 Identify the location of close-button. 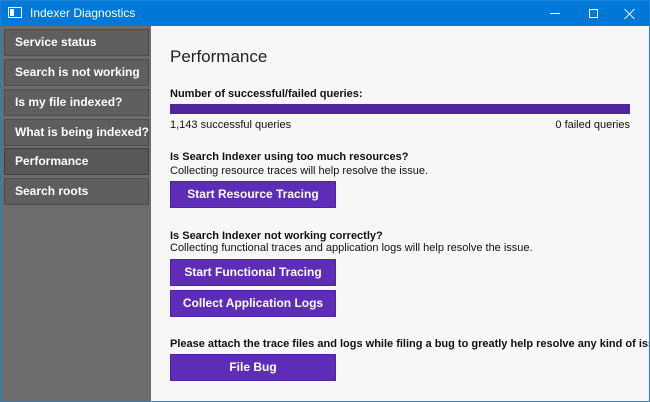
(630, 13).